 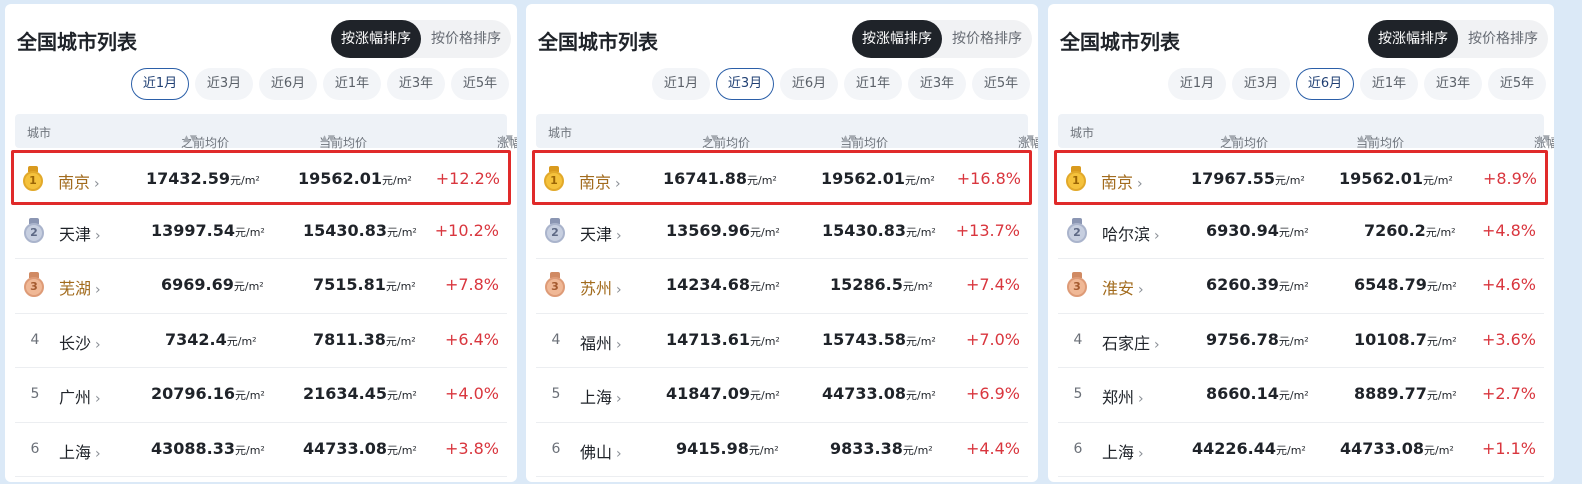 I want to click on change-percent: +3.6%, so click(x=1508, y=339).